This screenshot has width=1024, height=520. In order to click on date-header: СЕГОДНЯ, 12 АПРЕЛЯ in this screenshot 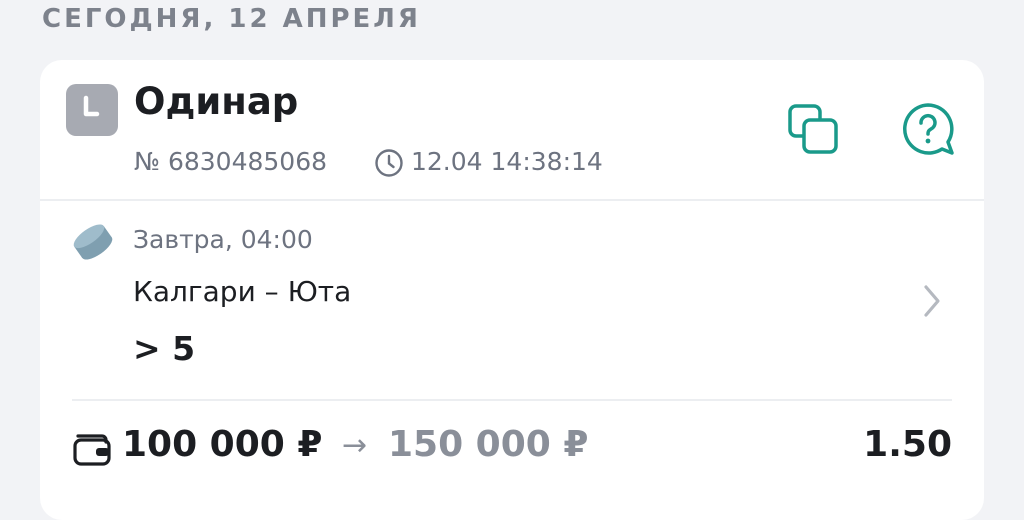, I will do `click(231, 19)`.